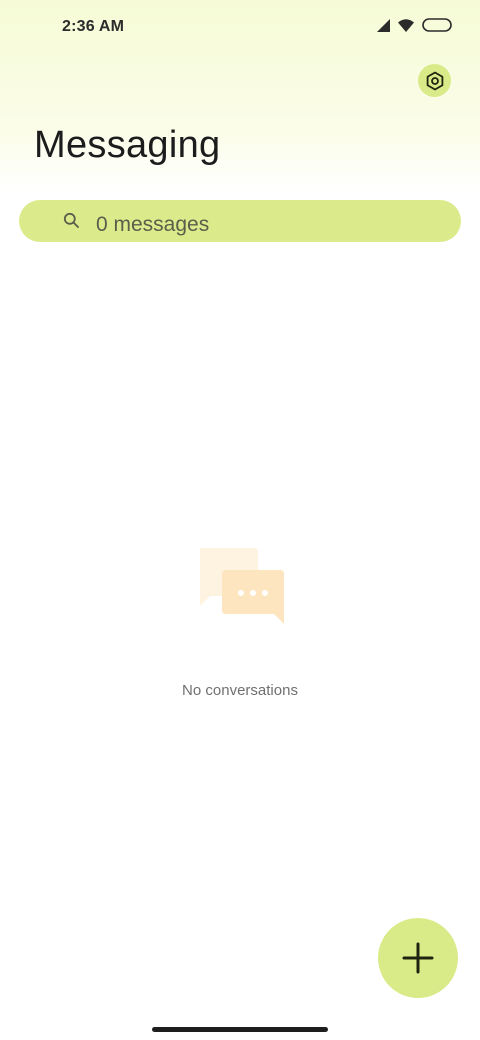 This screenshot has height=1040, width=480. What do you see at coordinates (437, 25) in the screenshot?
I see `battery-icon` at bounding box center [437, 25].